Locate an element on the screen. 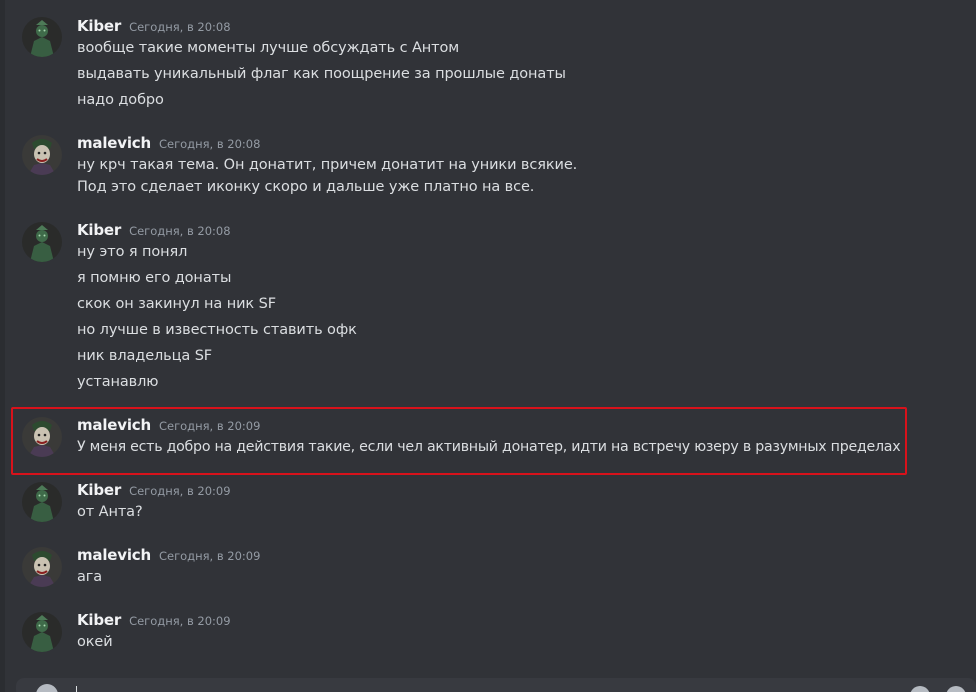  message-author: malevich Сегодня, в 20:08 is located at coordinates (168, 143).